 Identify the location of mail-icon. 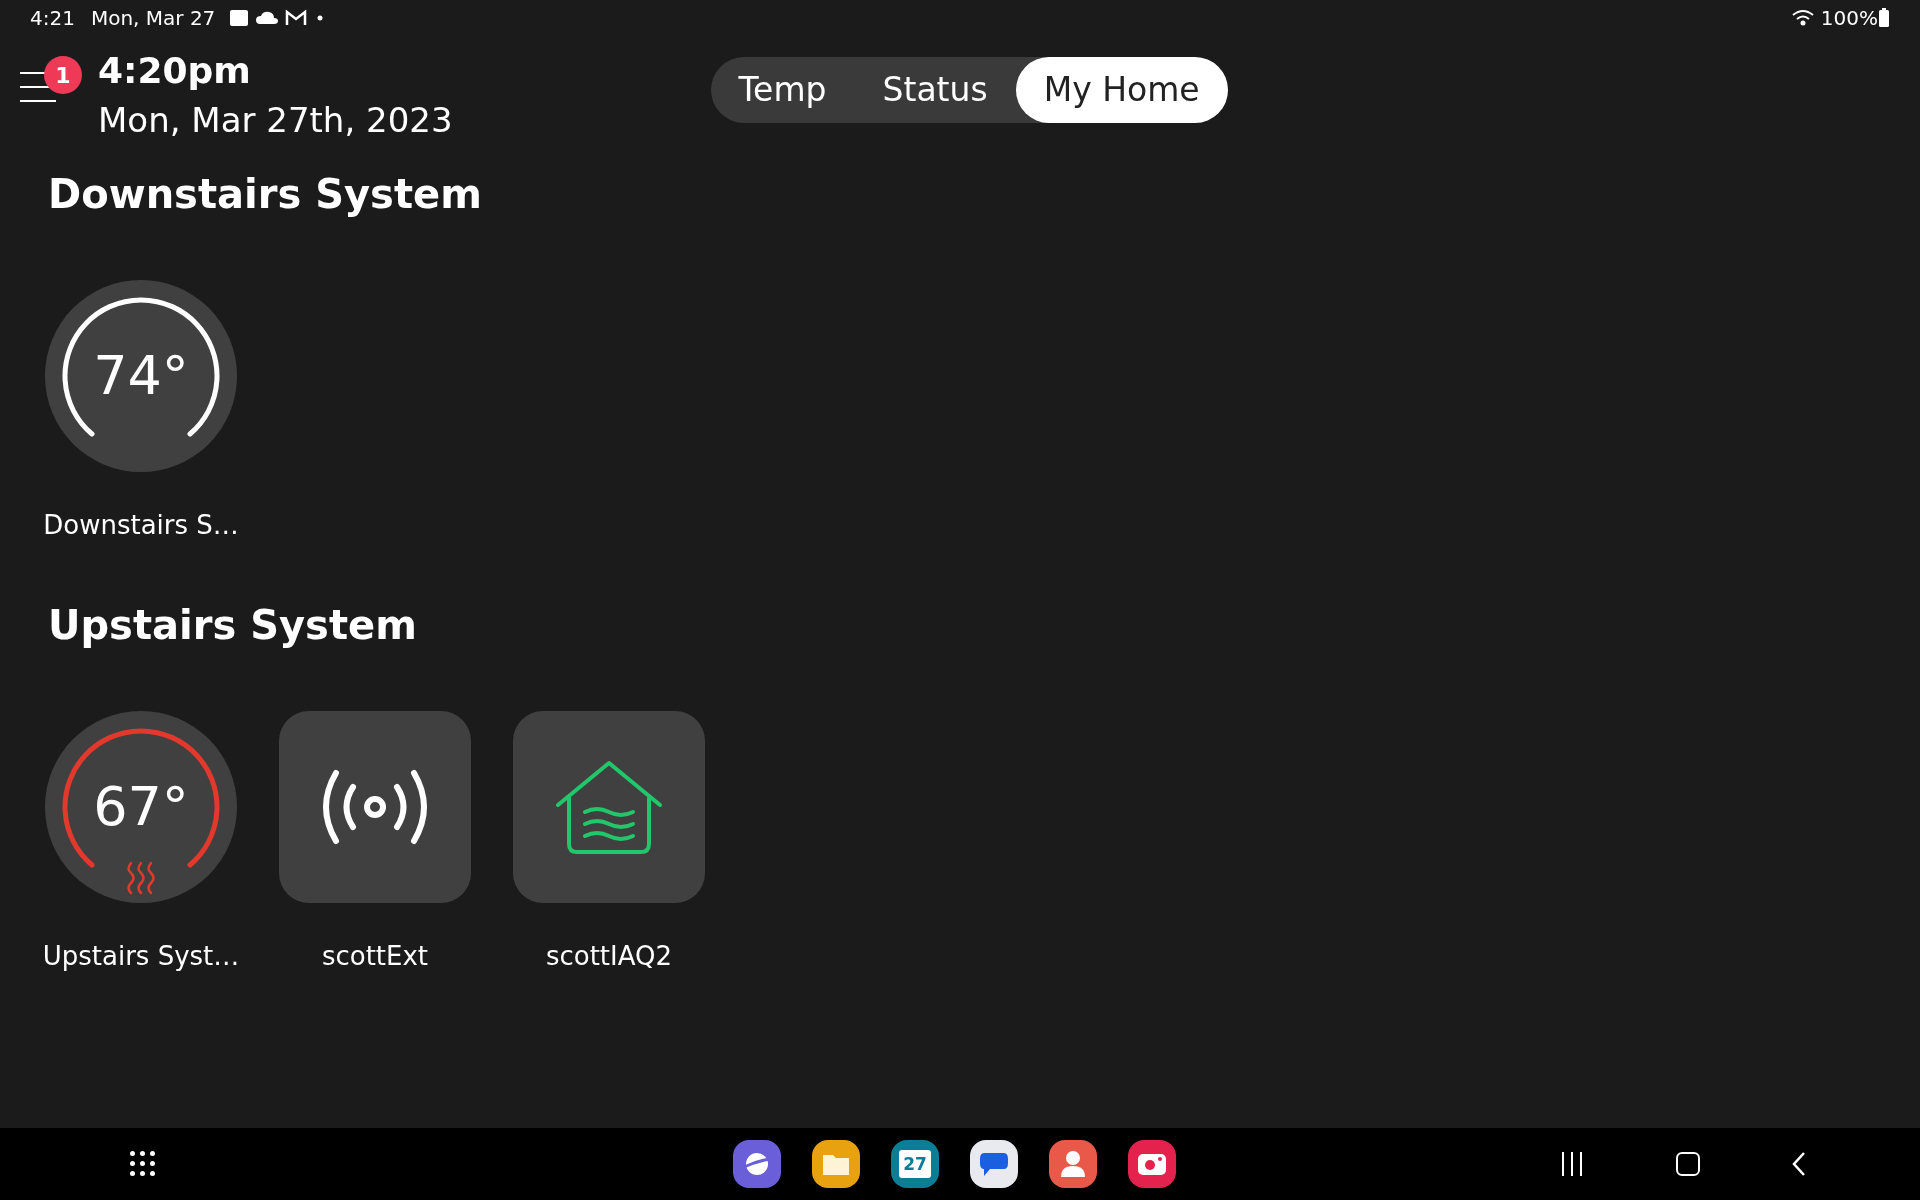
(296, 18).